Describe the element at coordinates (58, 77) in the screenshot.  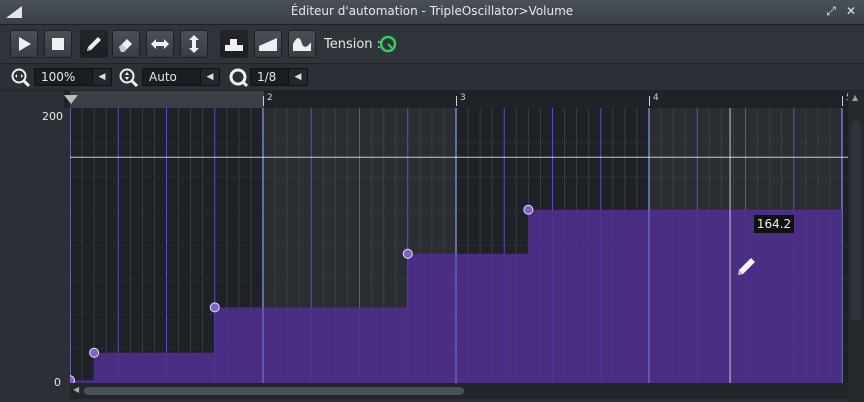
I see `horizontal-zoom-value: 100%` at that location.